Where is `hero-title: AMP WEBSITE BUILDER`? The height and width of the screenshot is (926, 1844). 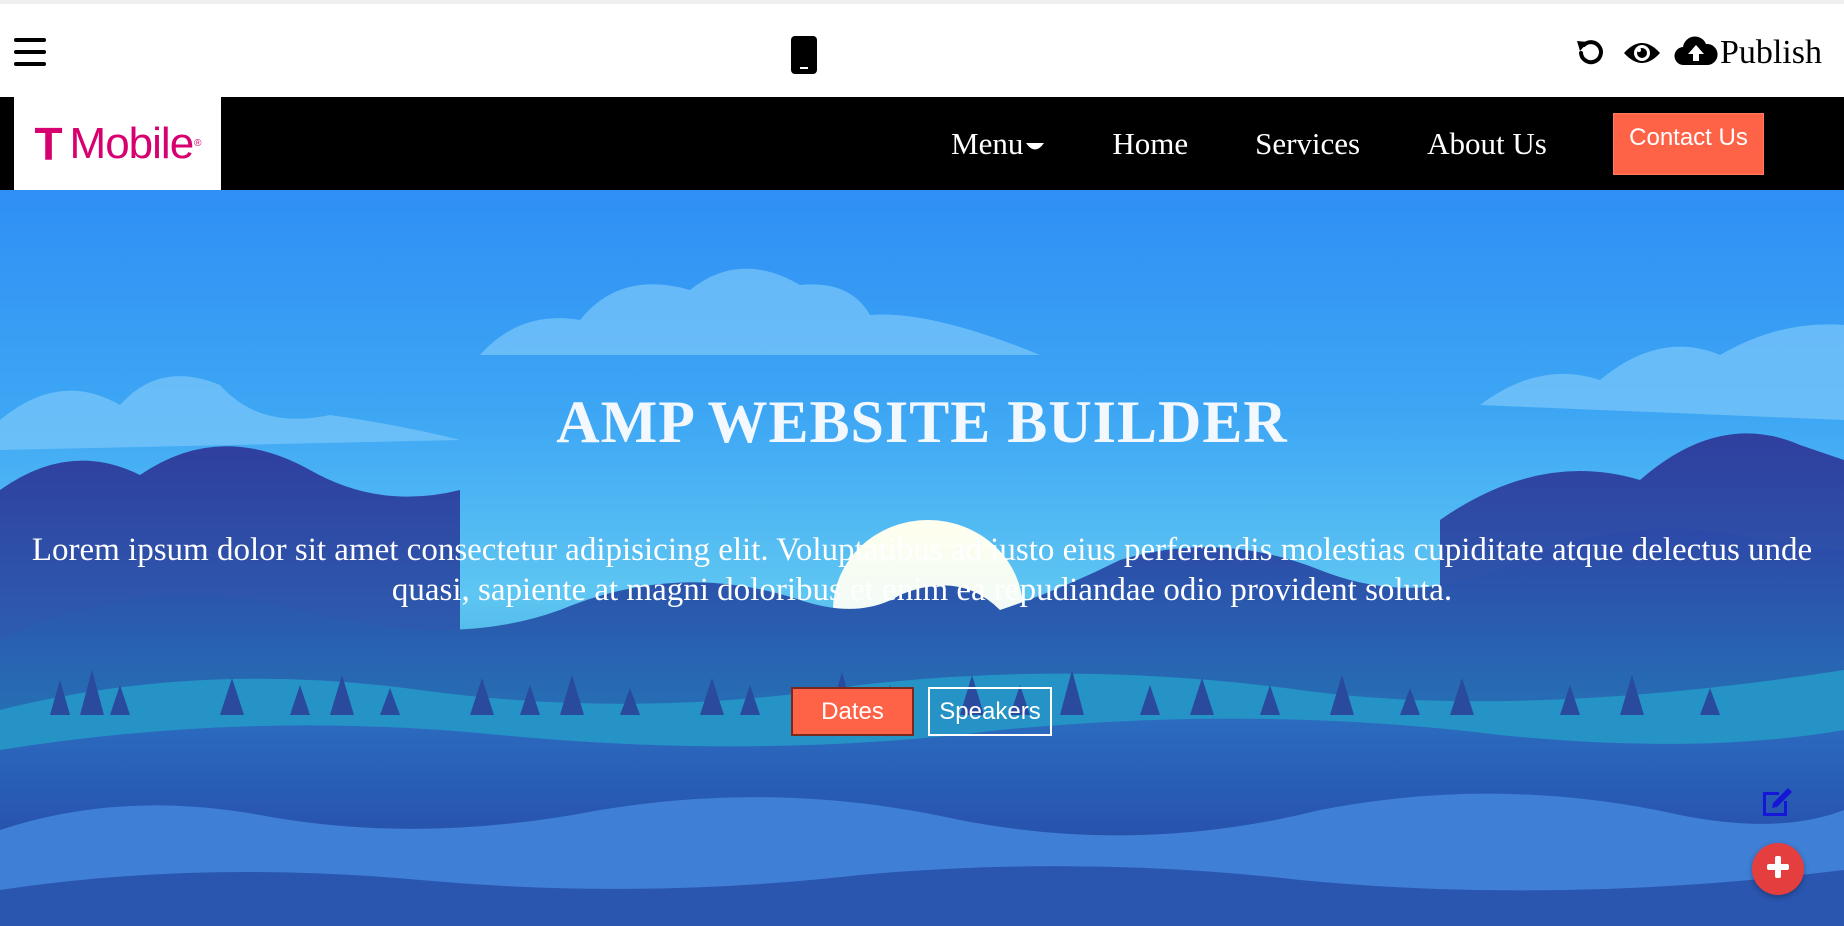
hero-title: AMP WEBSITE BUILDER is located at coordinates (922, 422).